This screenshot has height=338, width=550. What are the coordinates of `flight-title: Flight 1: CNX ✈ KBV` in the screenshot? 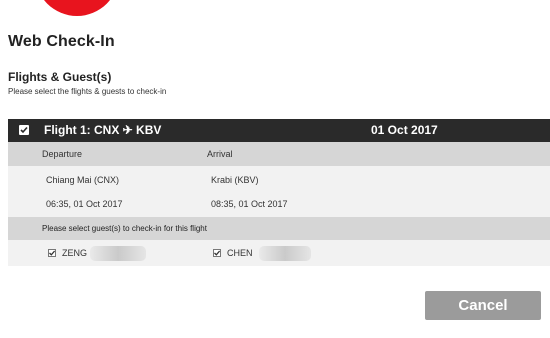 It's located at (103, 130).